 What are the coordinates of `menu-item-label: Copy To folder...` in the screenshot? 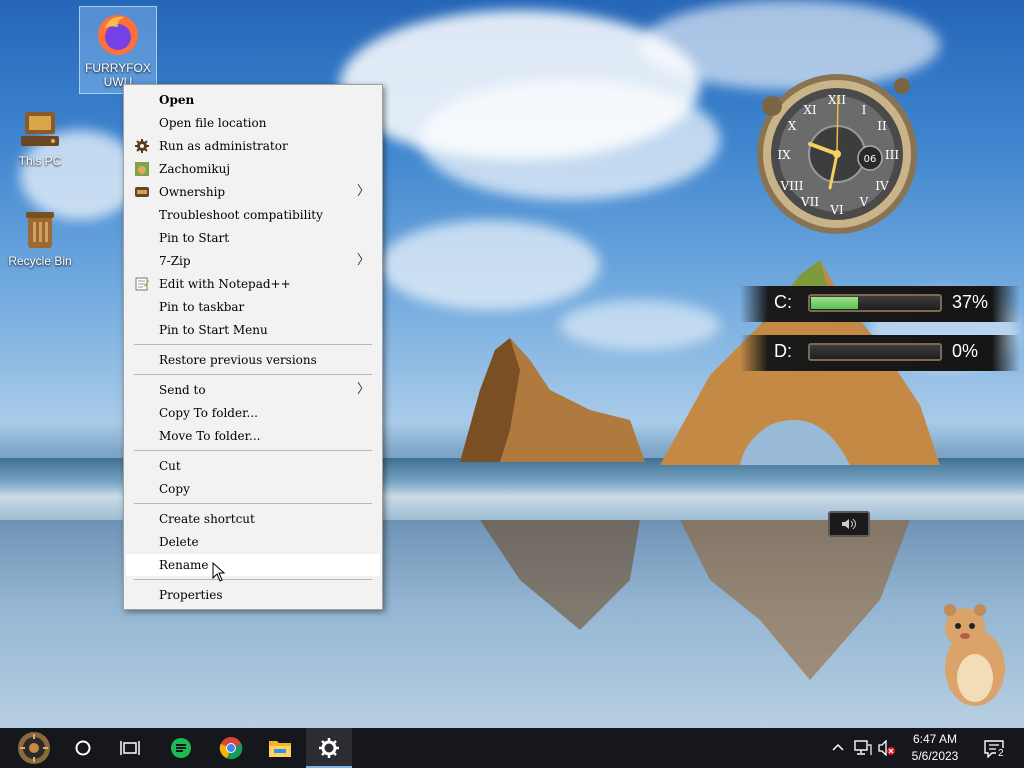 It's located at (208, 413).